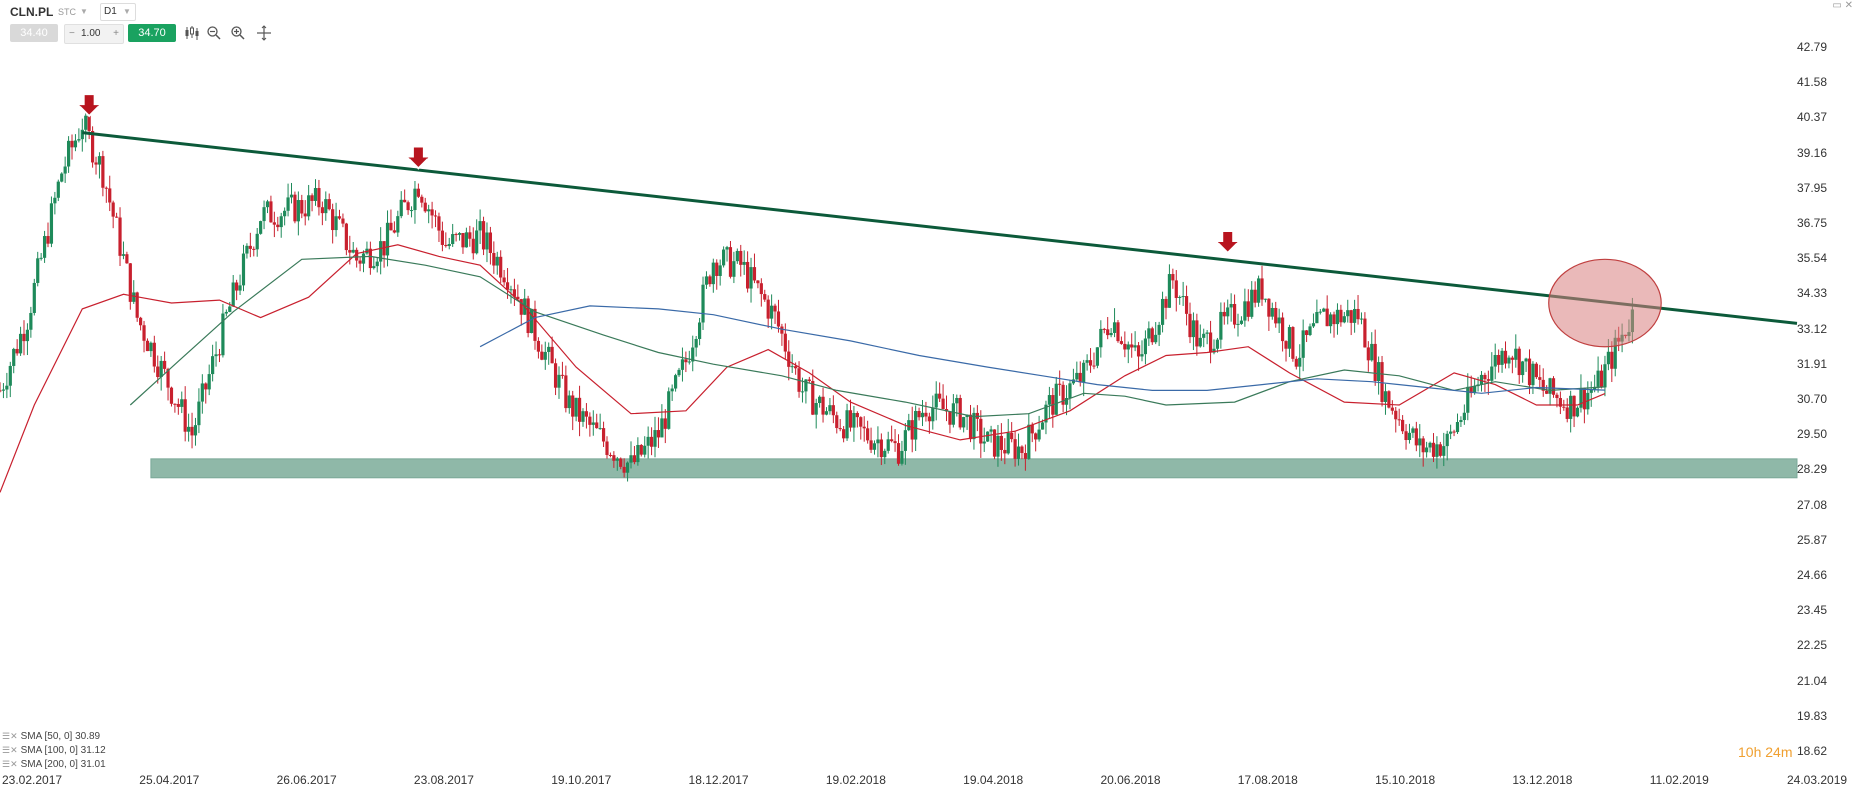  What do you see at coordinates (1542, 780) in the screenshot?
I see `x-tick-label: 13.12.2018` at bounding box center [1542, 780].